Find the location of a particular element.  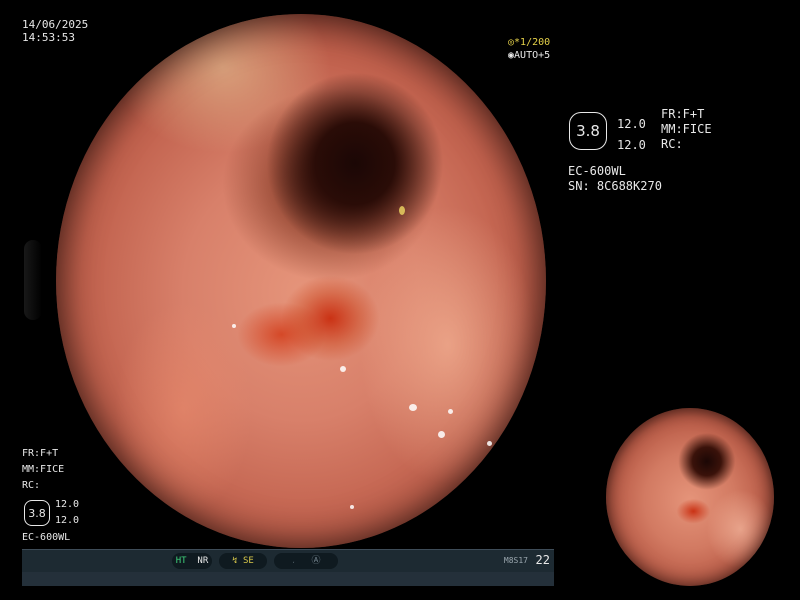

status-bar: HT NR ↯ SE ⁄ Ⓐ M8S17 22 is located at coordinates (288, 567).